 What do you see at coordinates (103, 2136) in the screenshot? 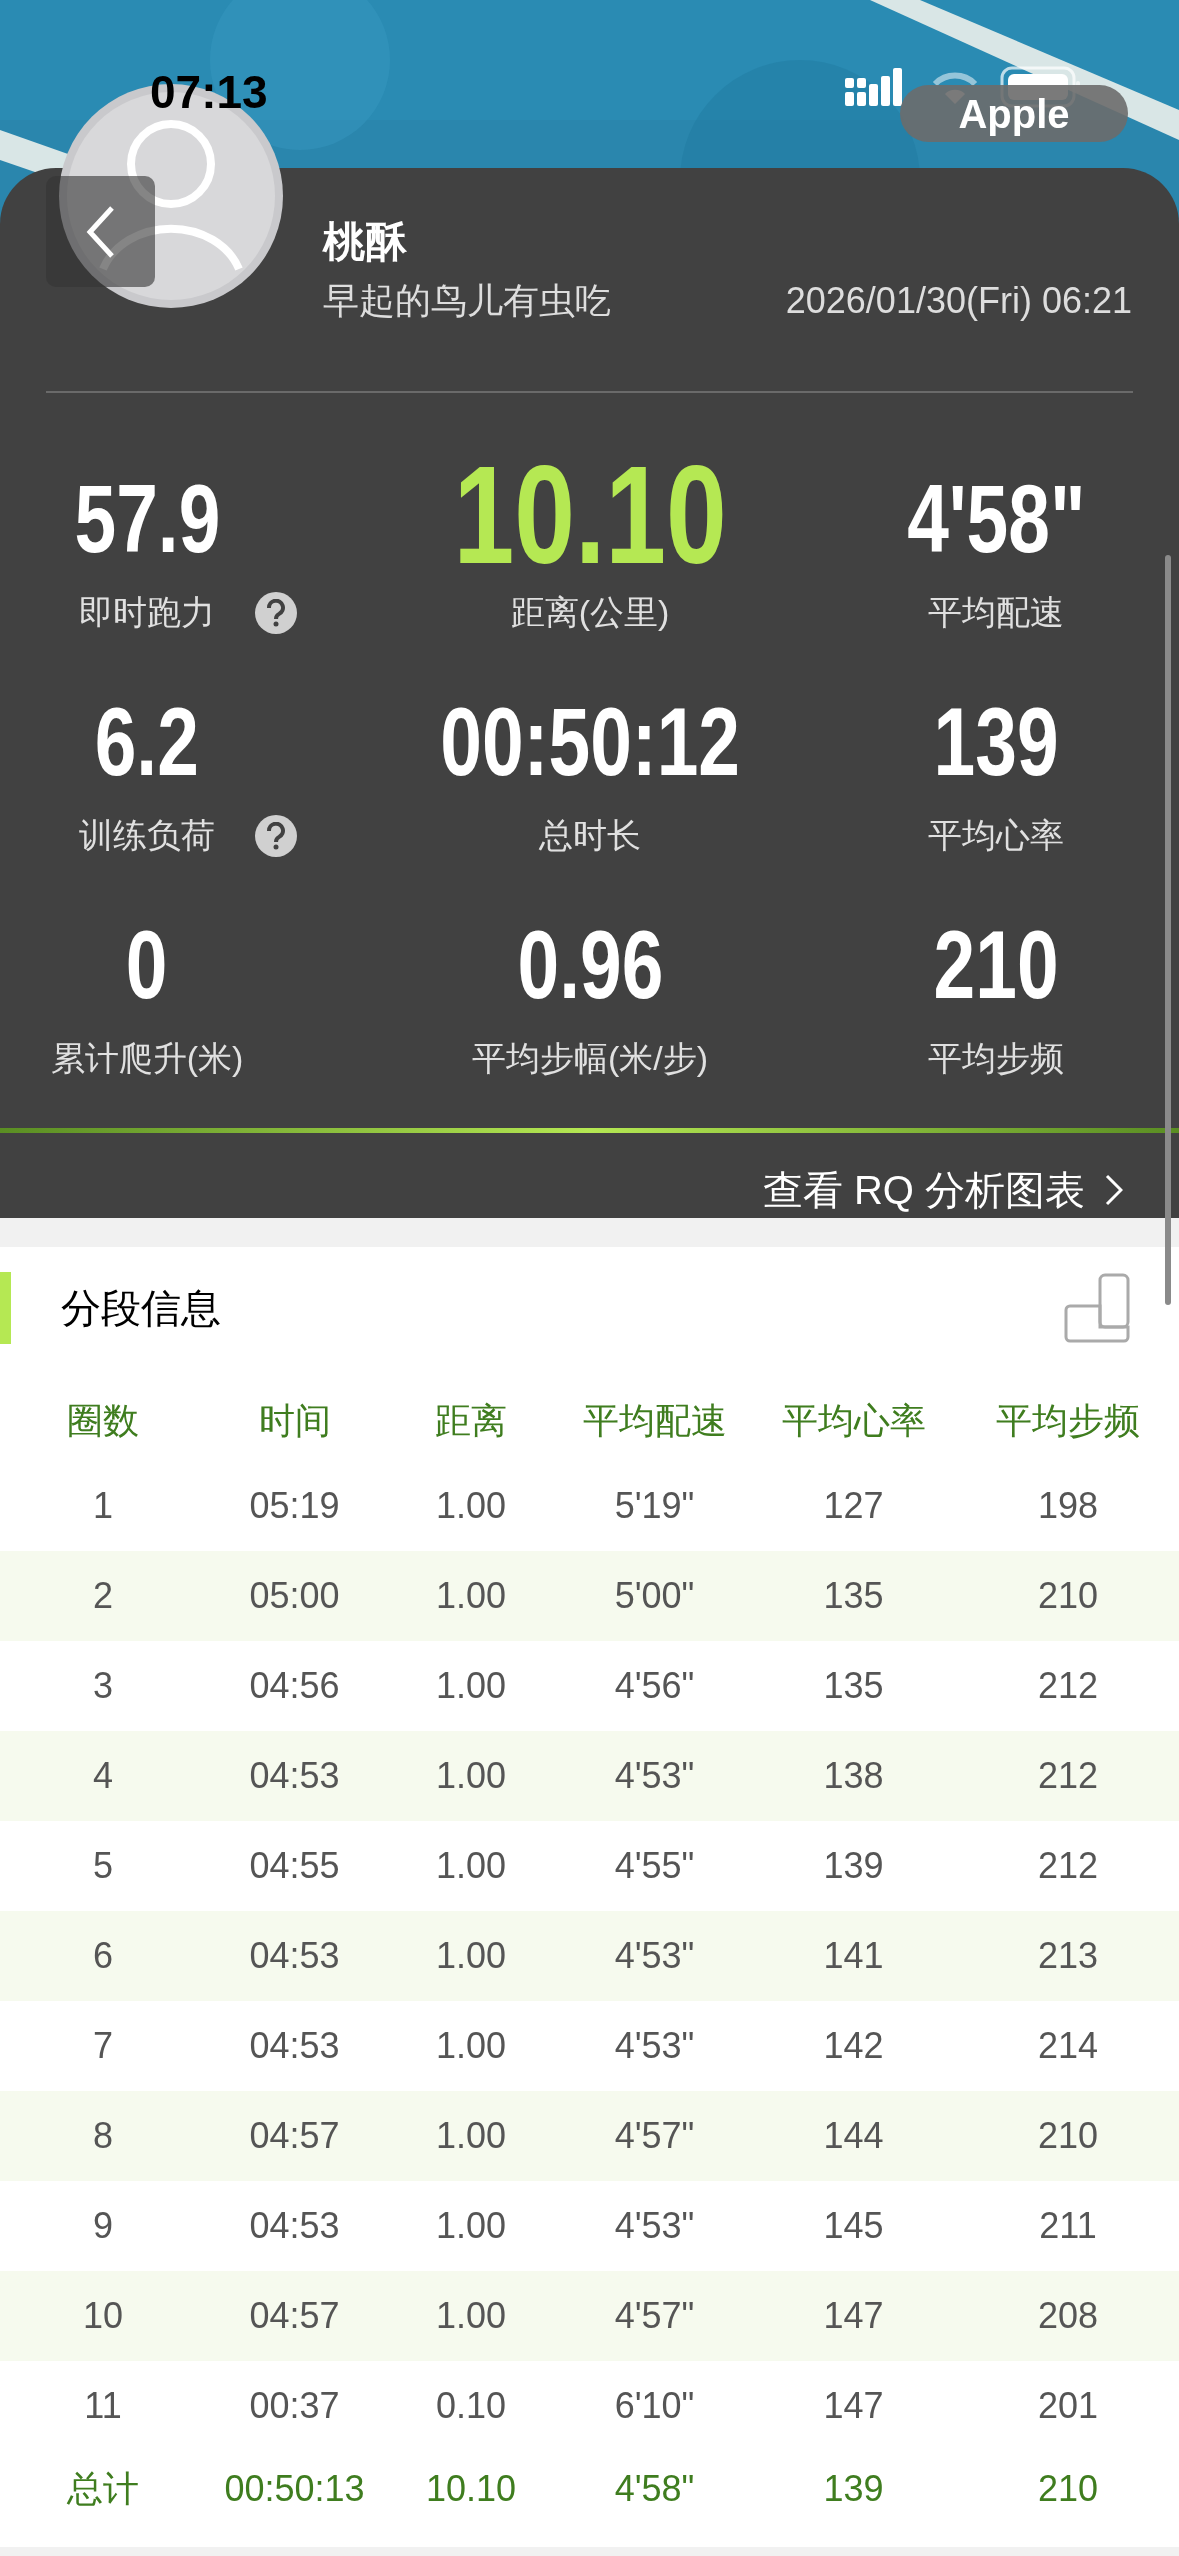
I see `table-cell-text: 8` at bounding box center [103, 2136].